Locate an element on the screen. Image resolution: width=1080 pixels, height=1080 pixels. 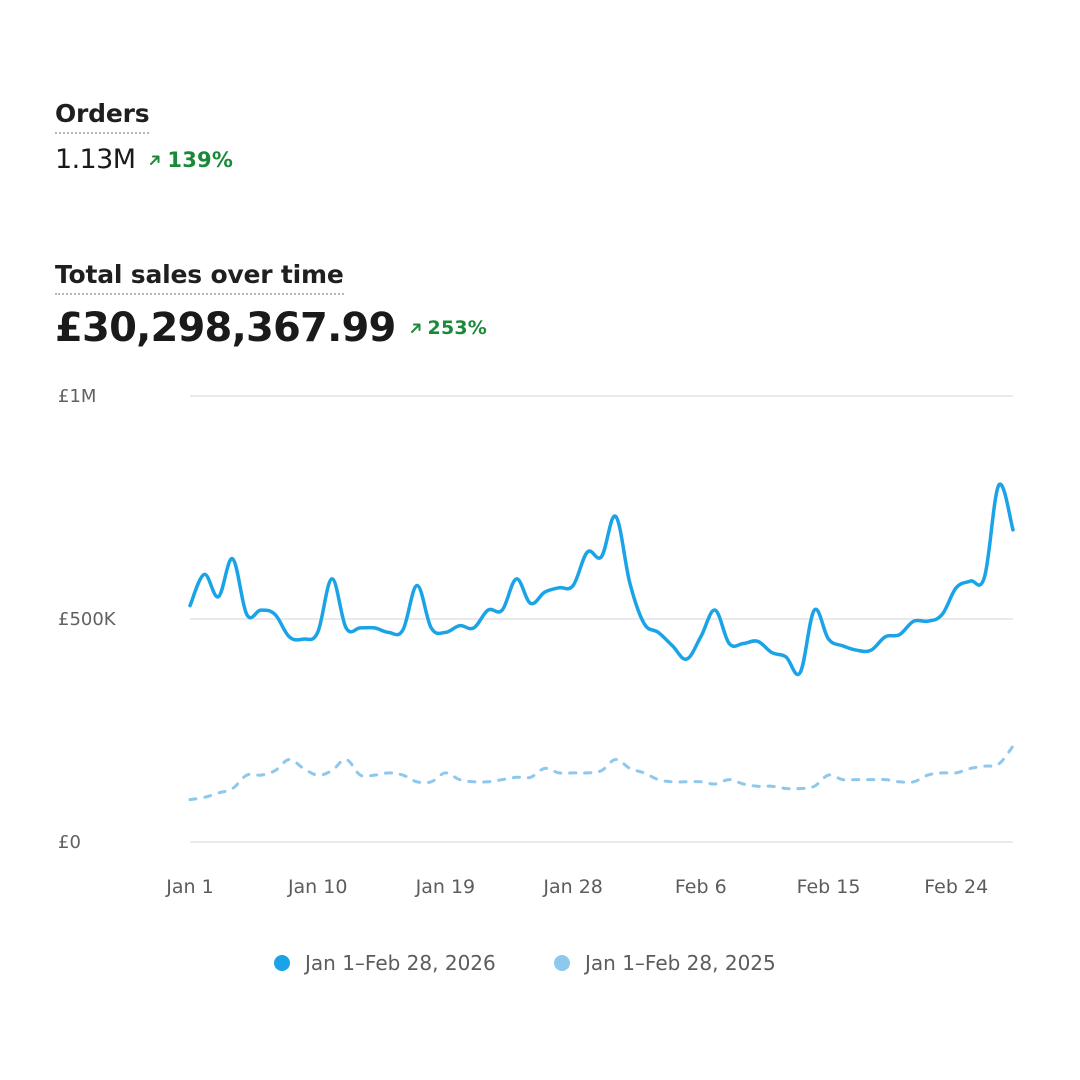
x-tick-label: Feb 6 is located at coordinates (701, 887).